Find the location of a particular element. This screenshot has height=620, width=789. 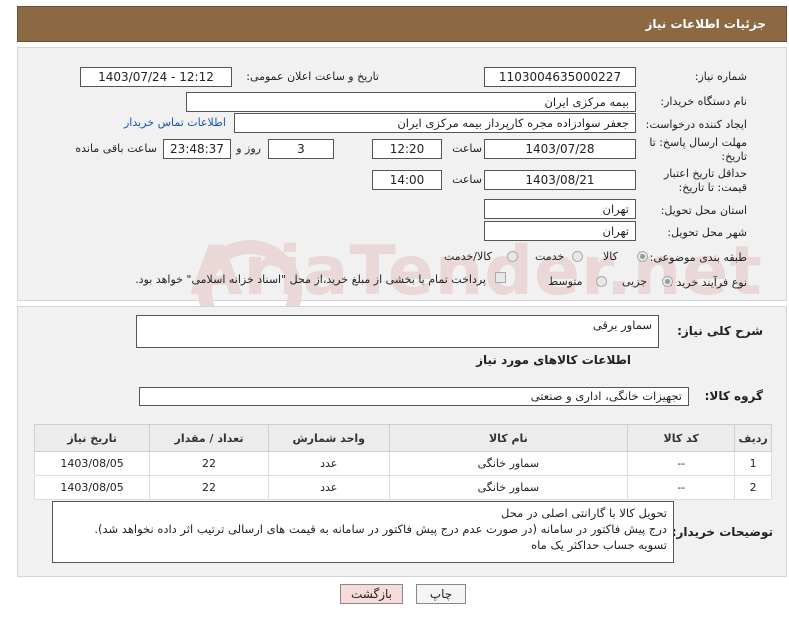

need-number-field: 1103004635000227 is located at coordinates (560, 77).